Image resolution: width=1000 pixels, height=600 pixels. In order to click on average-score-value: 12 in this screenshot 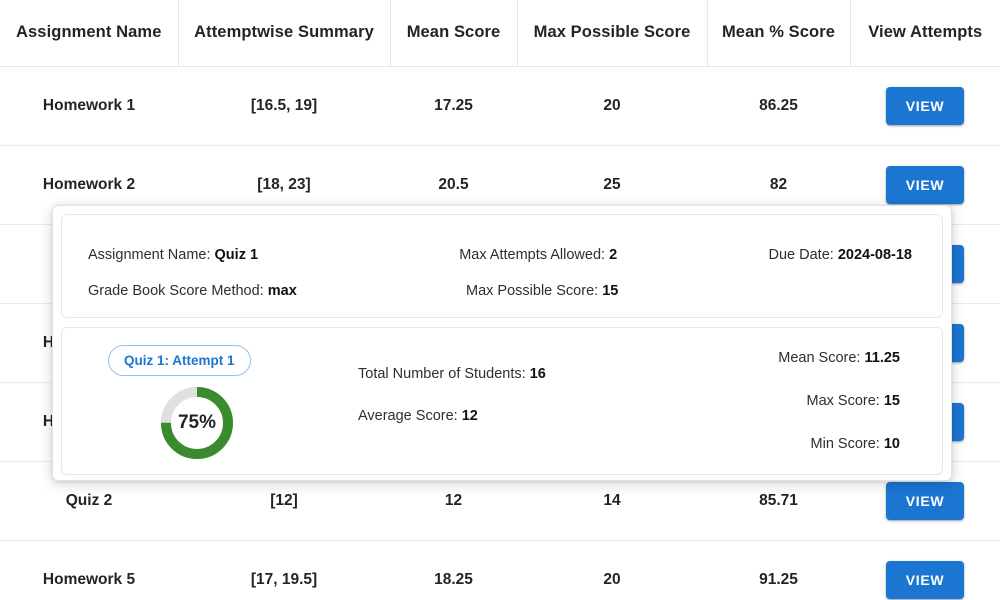, I will do `click(469, 416)`.